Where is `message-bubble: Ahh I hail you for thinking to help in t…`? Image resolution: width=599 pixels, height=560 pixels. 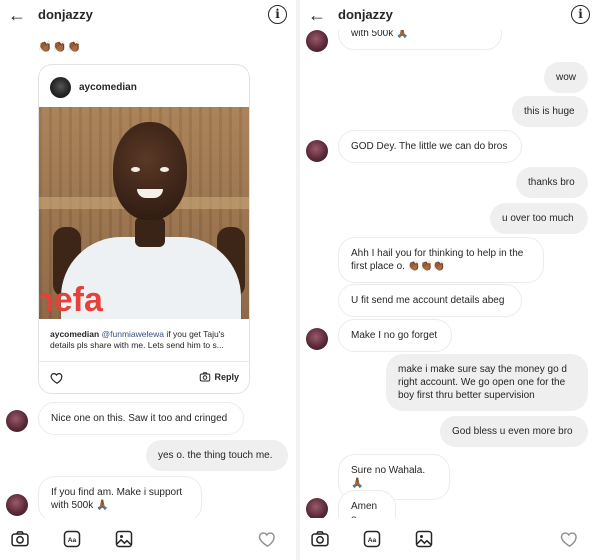 message-bubble: Ahh I hail you for thinking to help in t… is located at coordinates (441, 260).